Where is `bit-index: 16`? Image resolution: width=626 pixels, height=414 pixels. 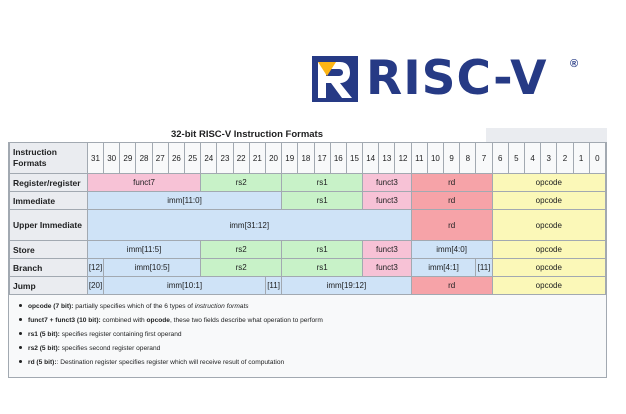
bit-index: 16 is located at coordinates (338, 158).